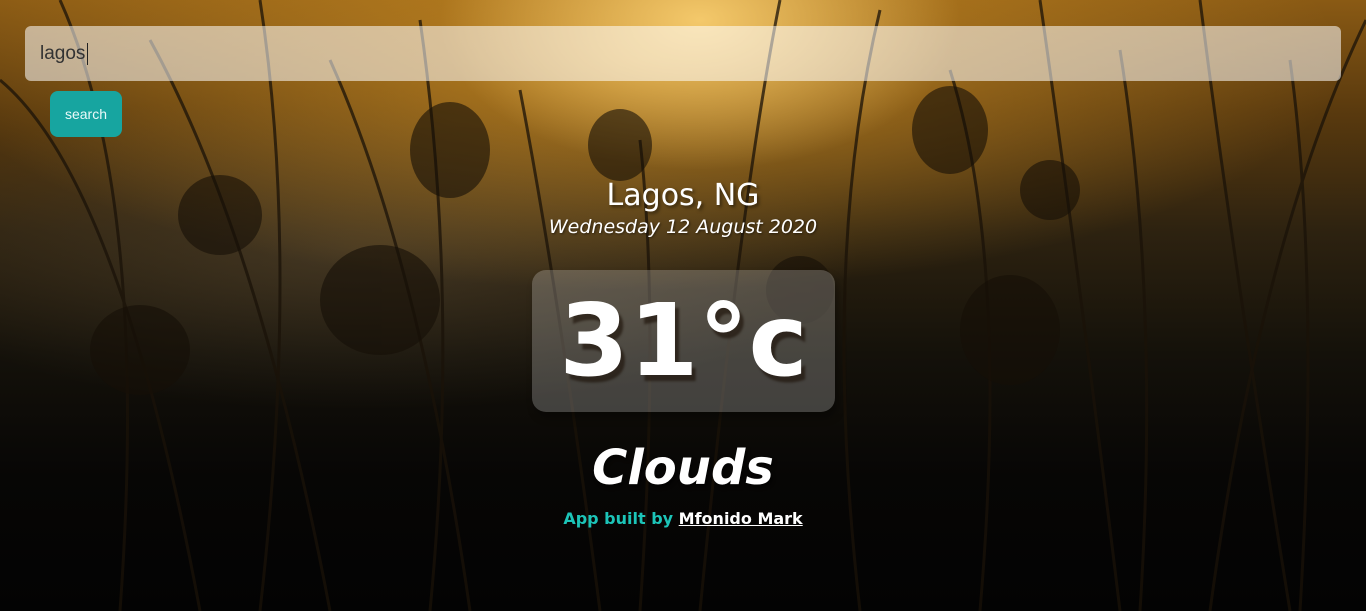 This screenshot has width=1366, height=611. What do you see at coordinates (683, 53) in the screenshot?
I see `search-input` at bounding box center [683, 53].